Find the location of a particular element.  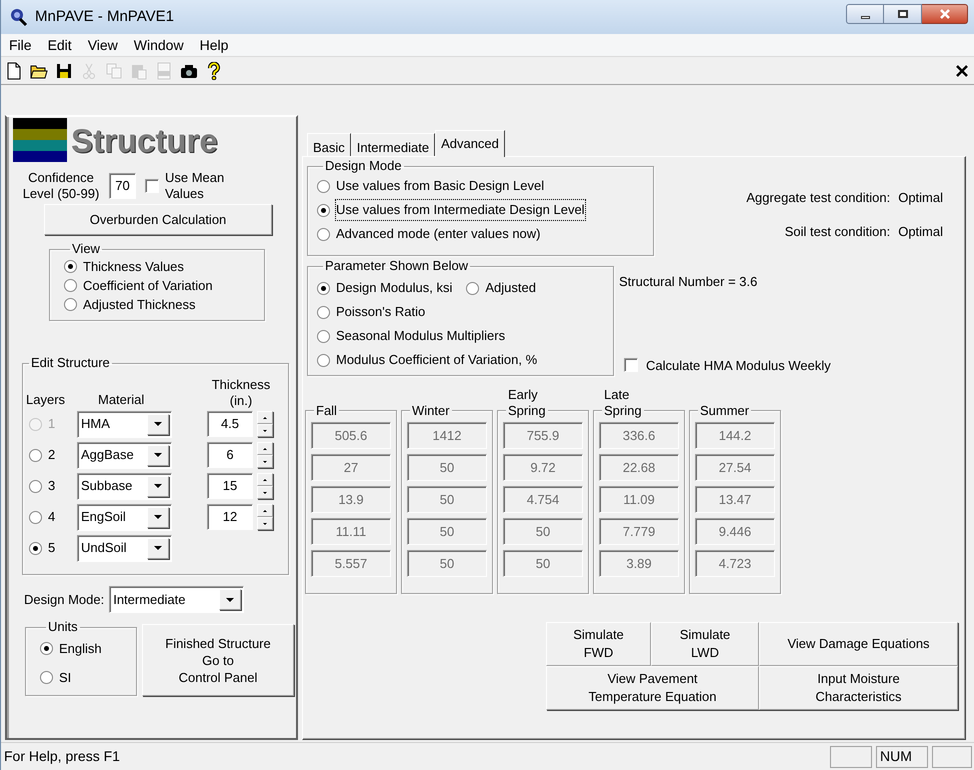

checkbox: Calculate HMA Modulus Weekly is located at coordinates (727, 365).